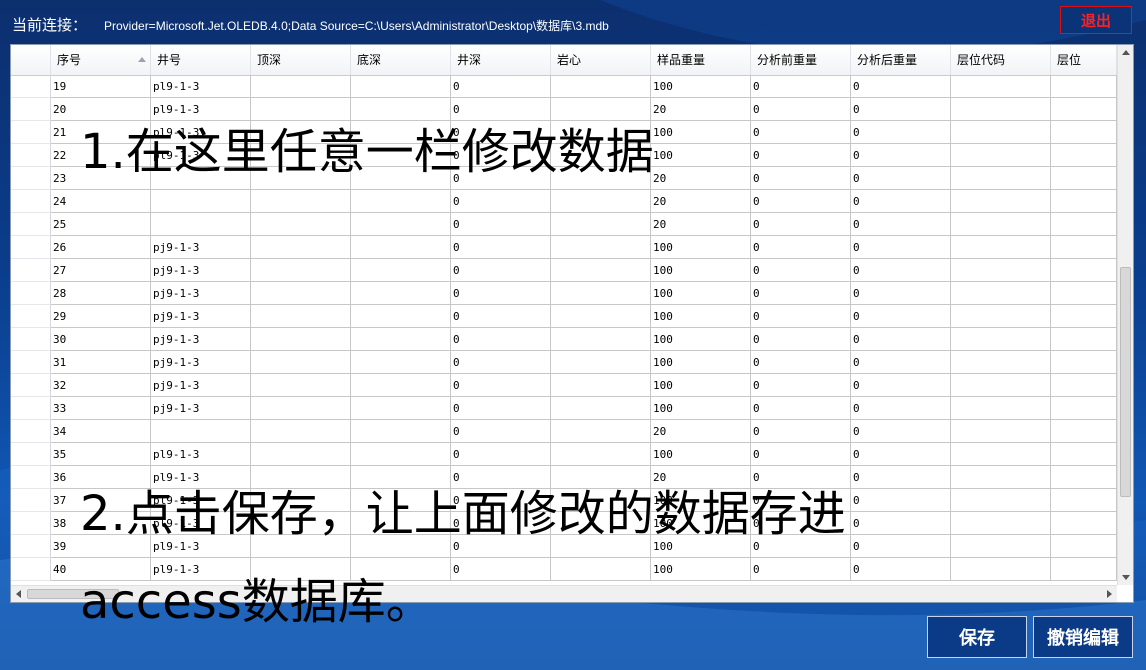  I want to click on table-row: 20 pl9-1-3 0 20 0 0, so click(564, 109).